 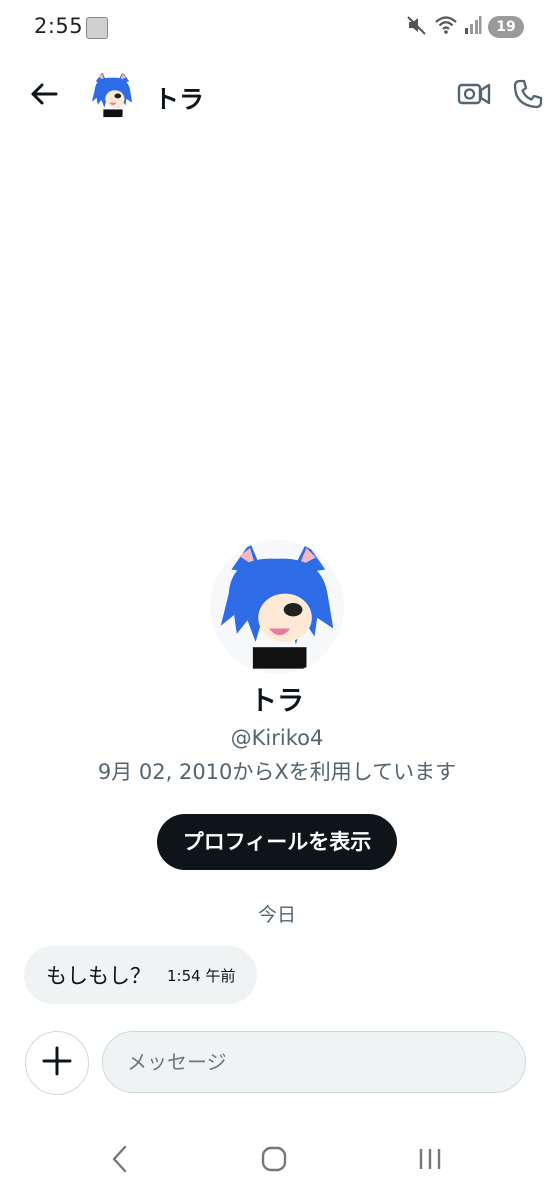 I want to click on profile-joined-date: 9月 02, 2010からXを利用しています, so click(x=277, y=772).